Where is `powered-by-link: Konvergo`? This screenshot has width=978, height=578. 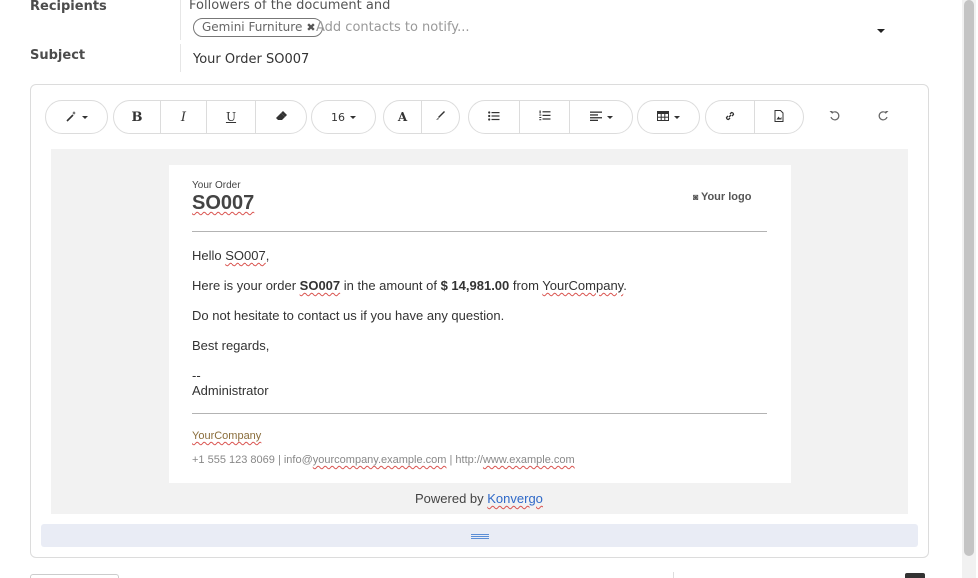 powered-by-link: Konvergo is located at coordinates (515, 498).